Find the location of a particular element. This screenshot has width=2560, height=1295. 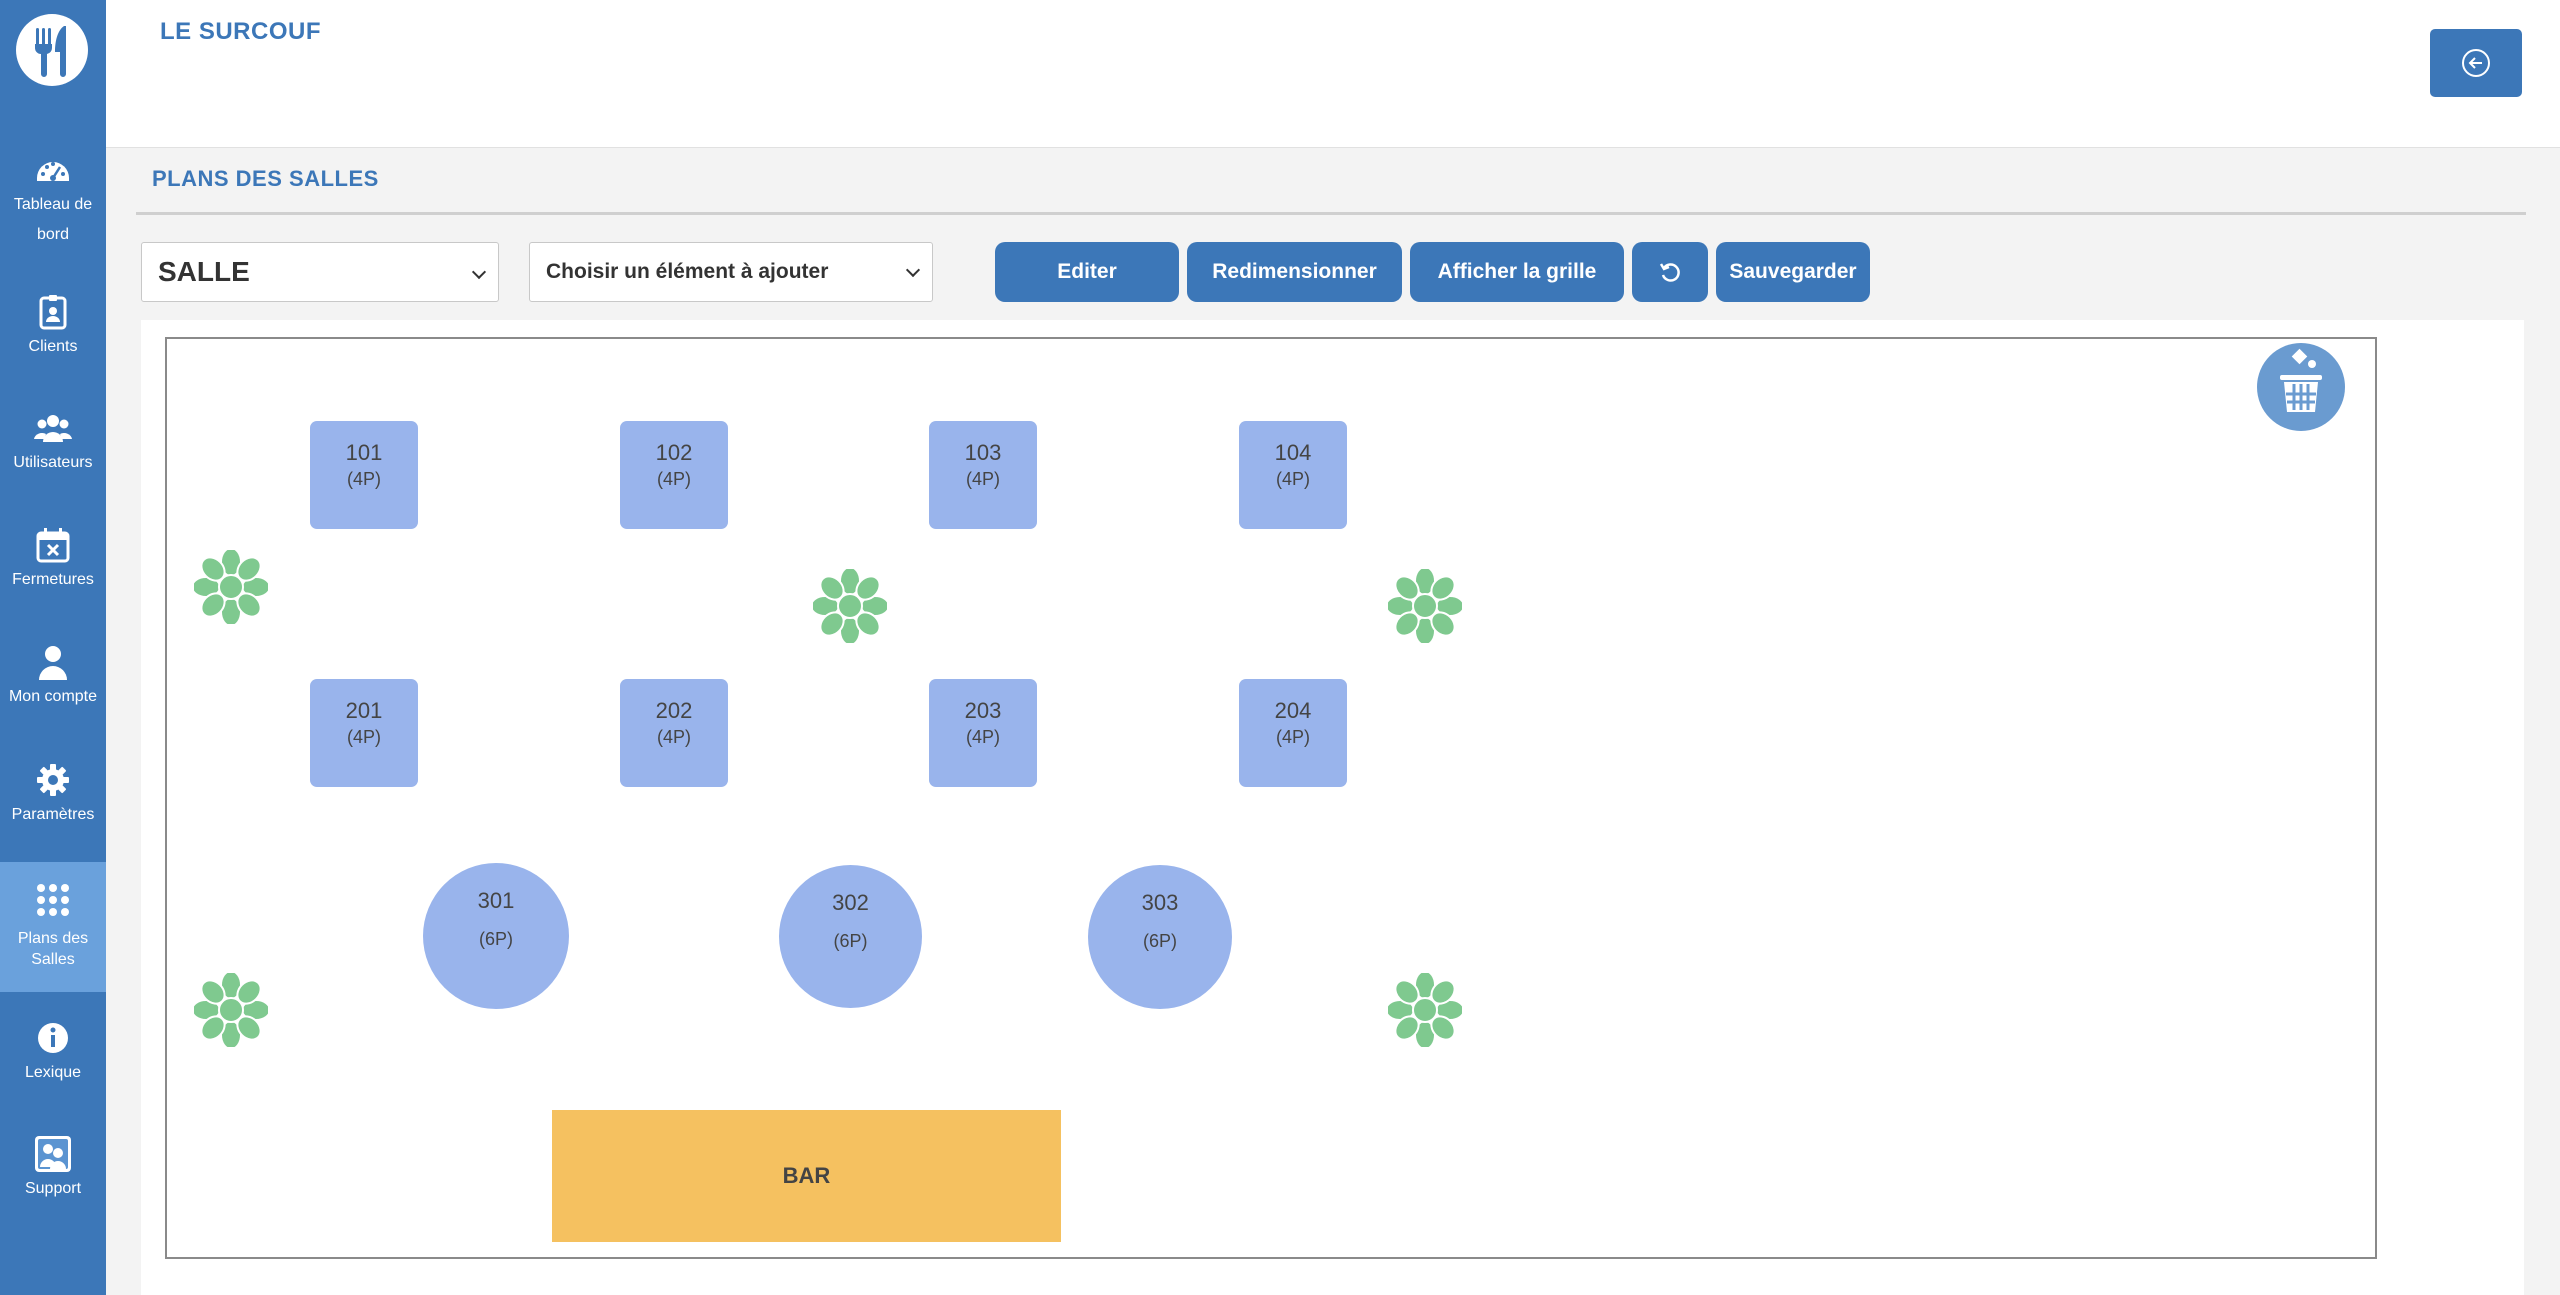

table-number: 303 is located at coordinates (1160, 902).